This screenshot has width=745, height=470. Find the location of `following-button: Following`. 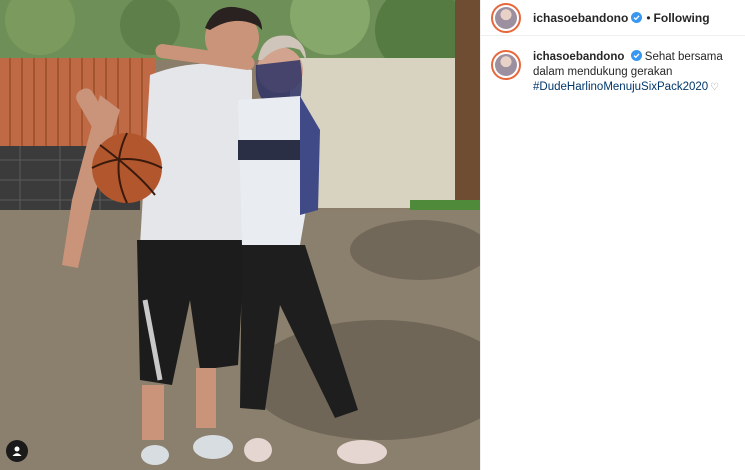

following-button: Following is located at coordinates (682, 18).